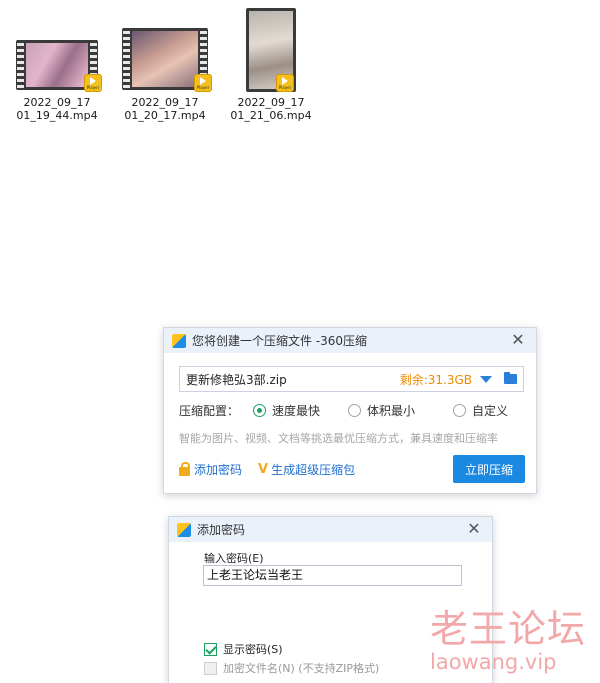  I want to click on video-file-1: Player 2022_09_17 01_19_44.mp4, so click(57, 65).